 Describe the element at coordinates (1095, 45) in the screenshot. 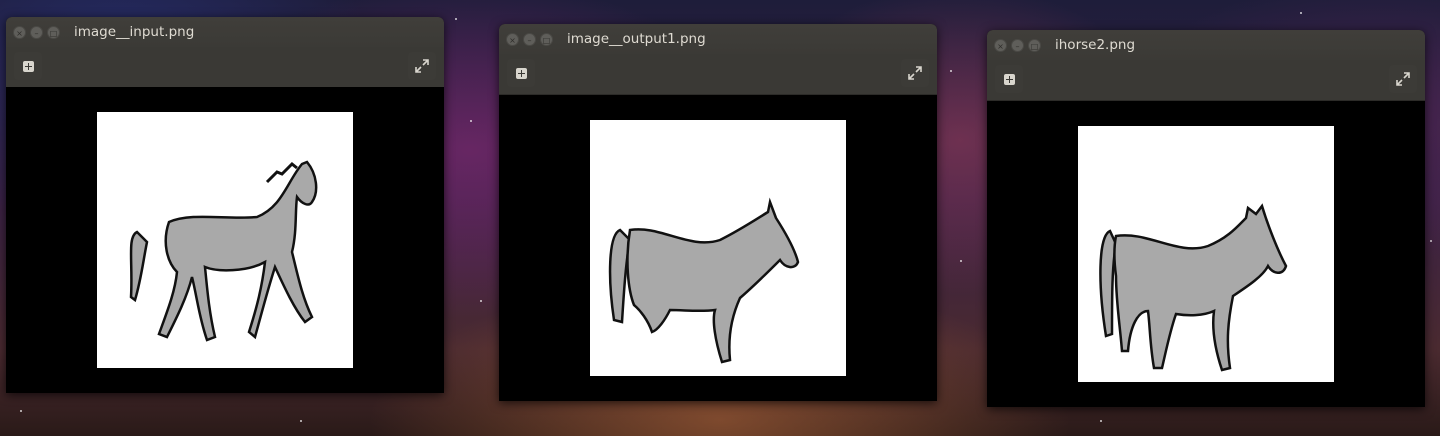

I see `window-title: ihorse2.png` at that location.